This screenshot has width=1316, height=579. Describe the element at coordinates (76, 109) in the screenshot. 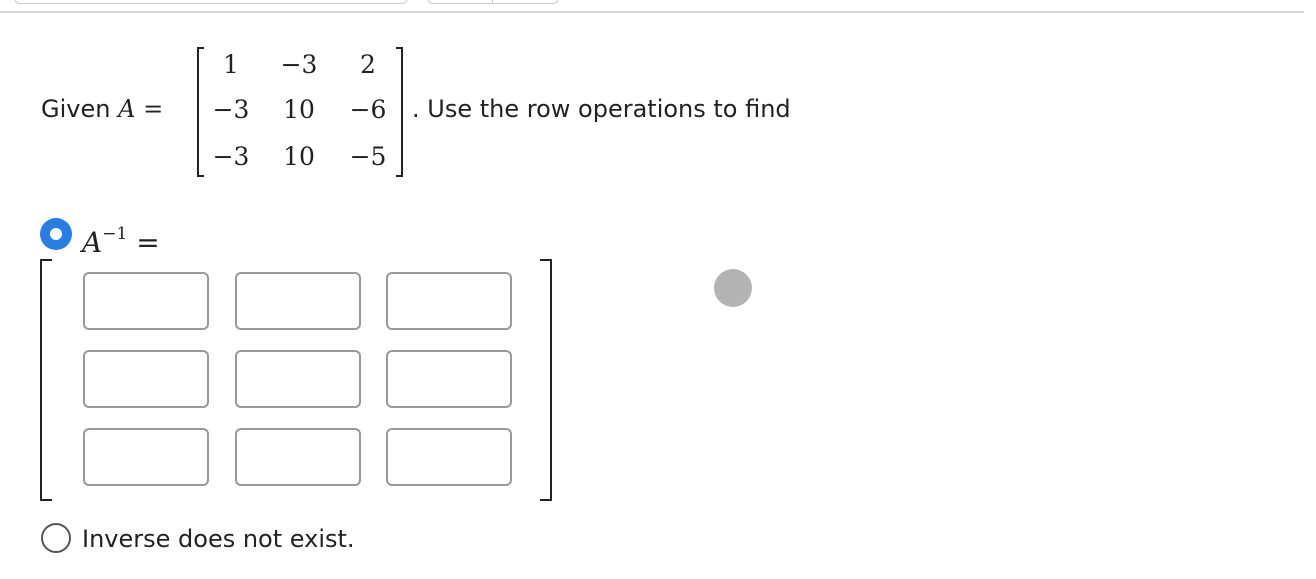

I see `given-label: Given` at that location.